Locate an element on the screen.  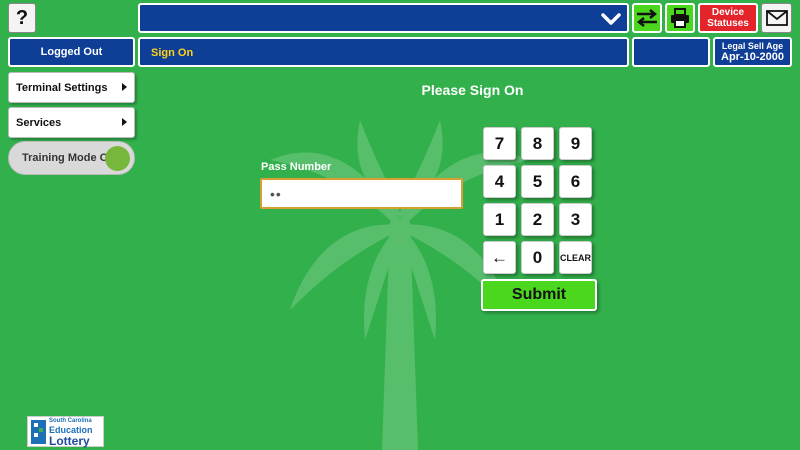
chevron-down-icon is located at coordinates (611, 19).